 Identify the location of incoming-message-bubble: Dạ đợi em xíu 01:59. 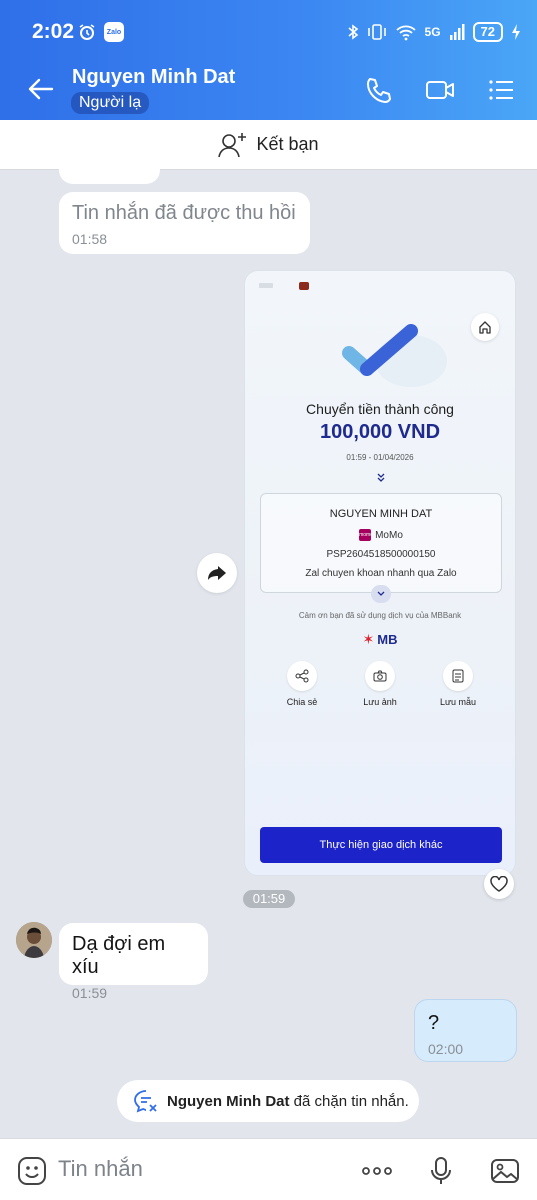
(133, 962).